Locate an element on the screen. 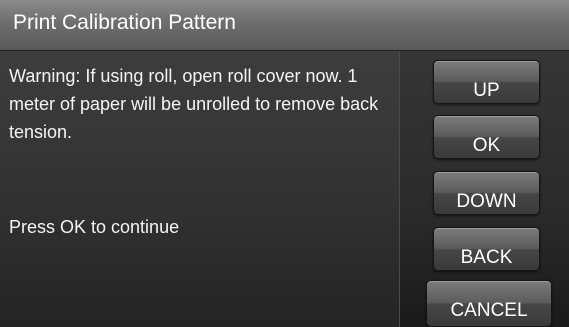 The width and height of the screenshot is (569, 327). up-button-label: UP is located at coordinates (486, 90).